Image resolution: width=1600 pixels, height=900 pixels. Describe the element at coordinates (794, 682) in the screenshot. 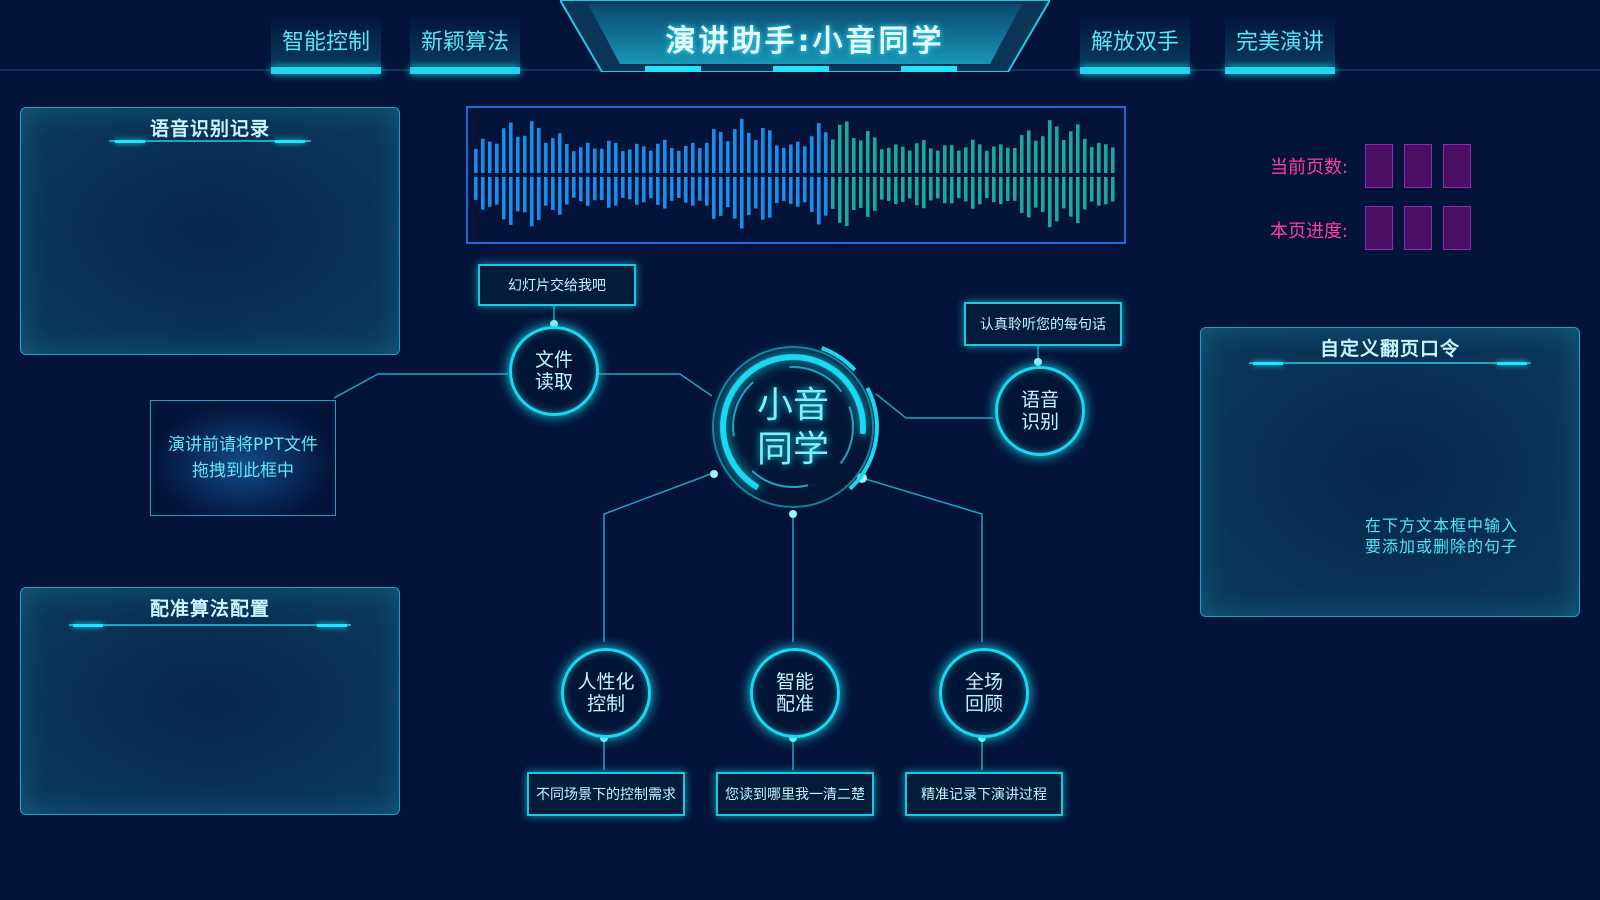

I see `align-label-1: 智能` at that location.